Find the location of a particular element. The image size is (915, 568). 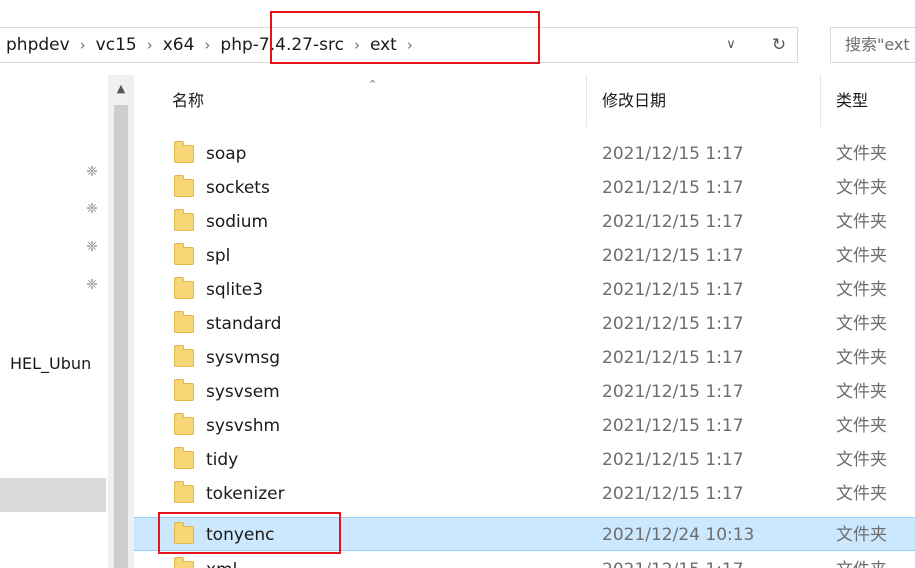

nav-item-selected is located at coordinates (53, 495).